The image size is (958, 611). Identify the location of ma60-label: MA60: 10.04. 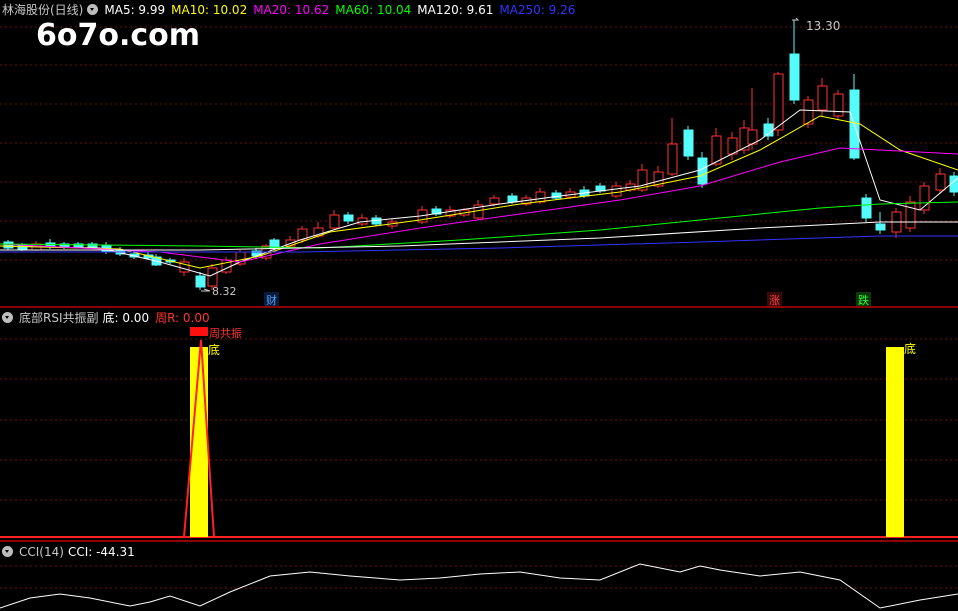
(373, 10).